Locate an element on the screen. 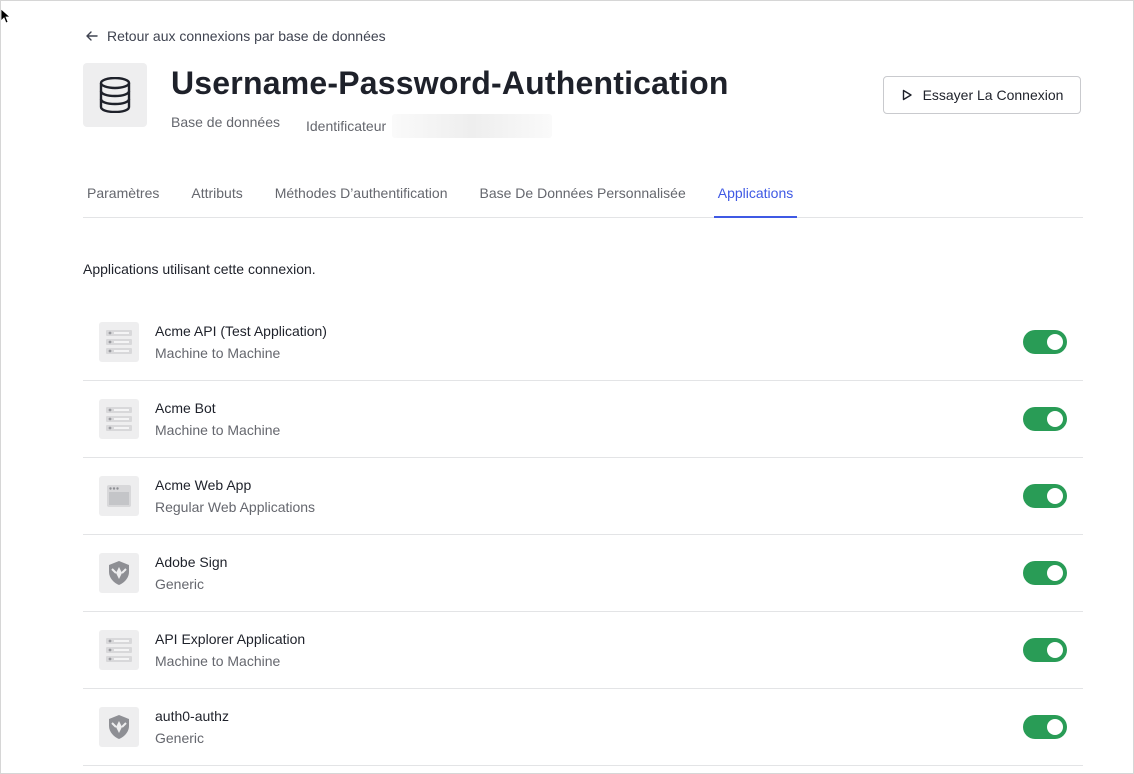  identifier-value-redacted is located at coordinates (472, 126).